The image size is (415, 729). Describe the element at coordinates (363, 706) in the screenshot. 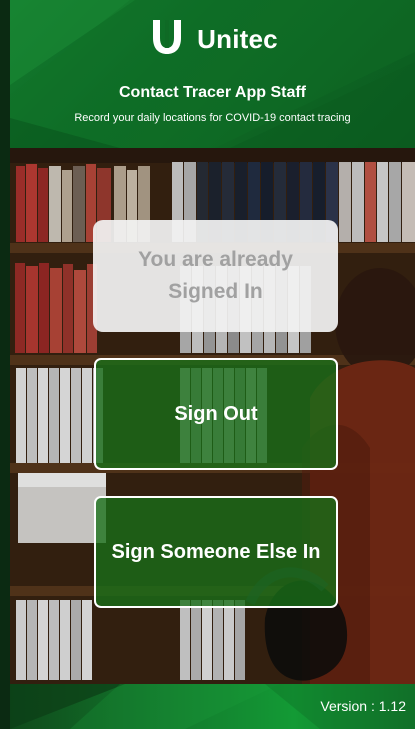

I see `version-label: Version : 1.12` at that location.